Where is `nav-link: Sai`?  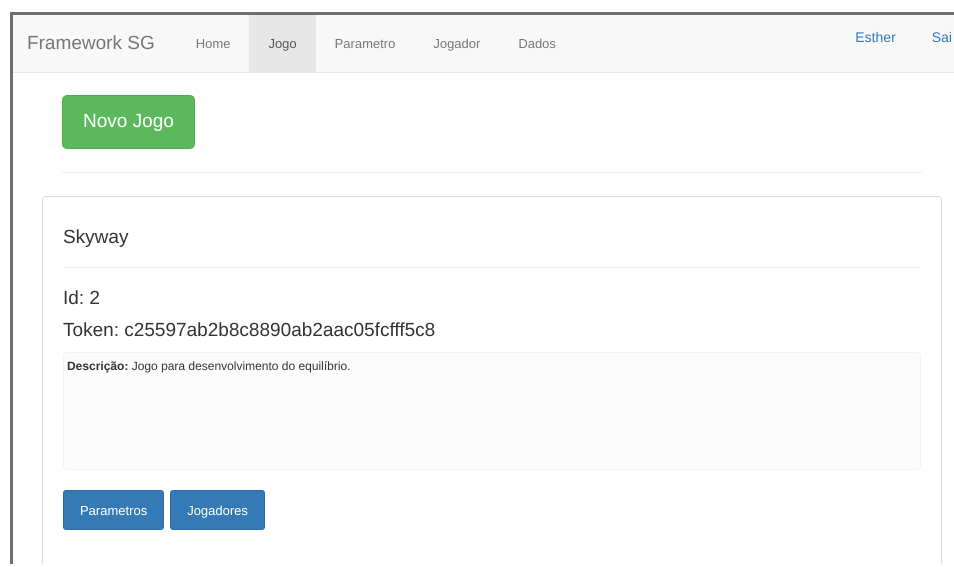
nav-link: Sai is located at coordinates (942, 50).